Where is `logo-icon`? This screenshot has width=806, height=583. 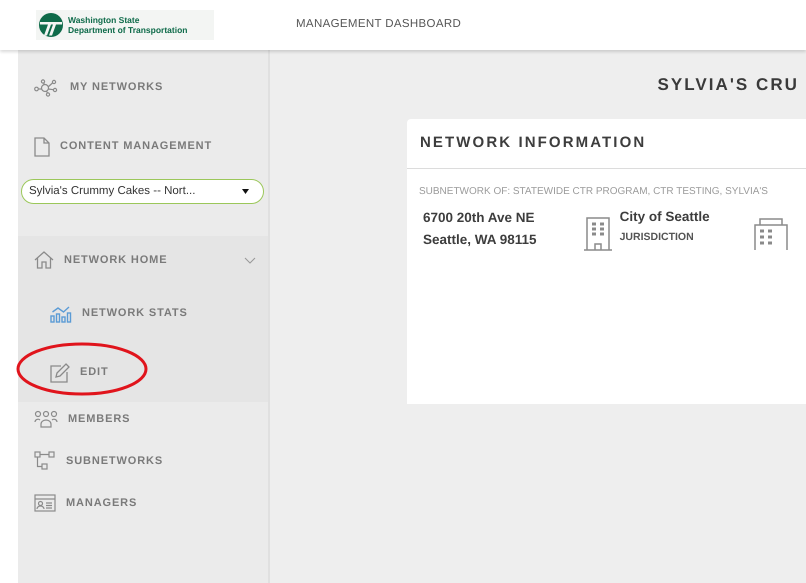 logo-icon is located at coordinates (51, 25).